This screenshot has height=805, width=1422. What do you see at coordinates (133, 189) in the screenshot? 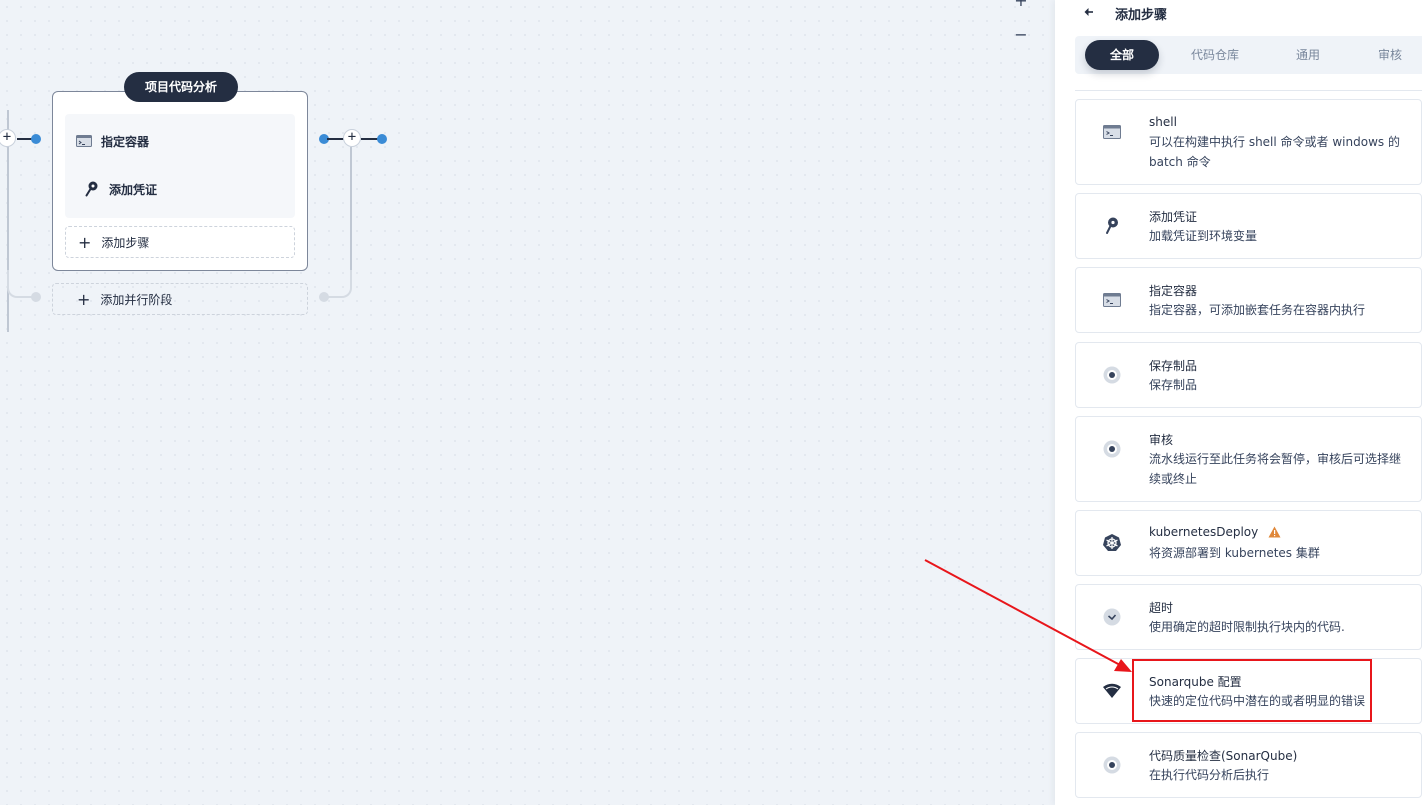
I see `step-label: 添加凭证` at bounding box center [133, 189].